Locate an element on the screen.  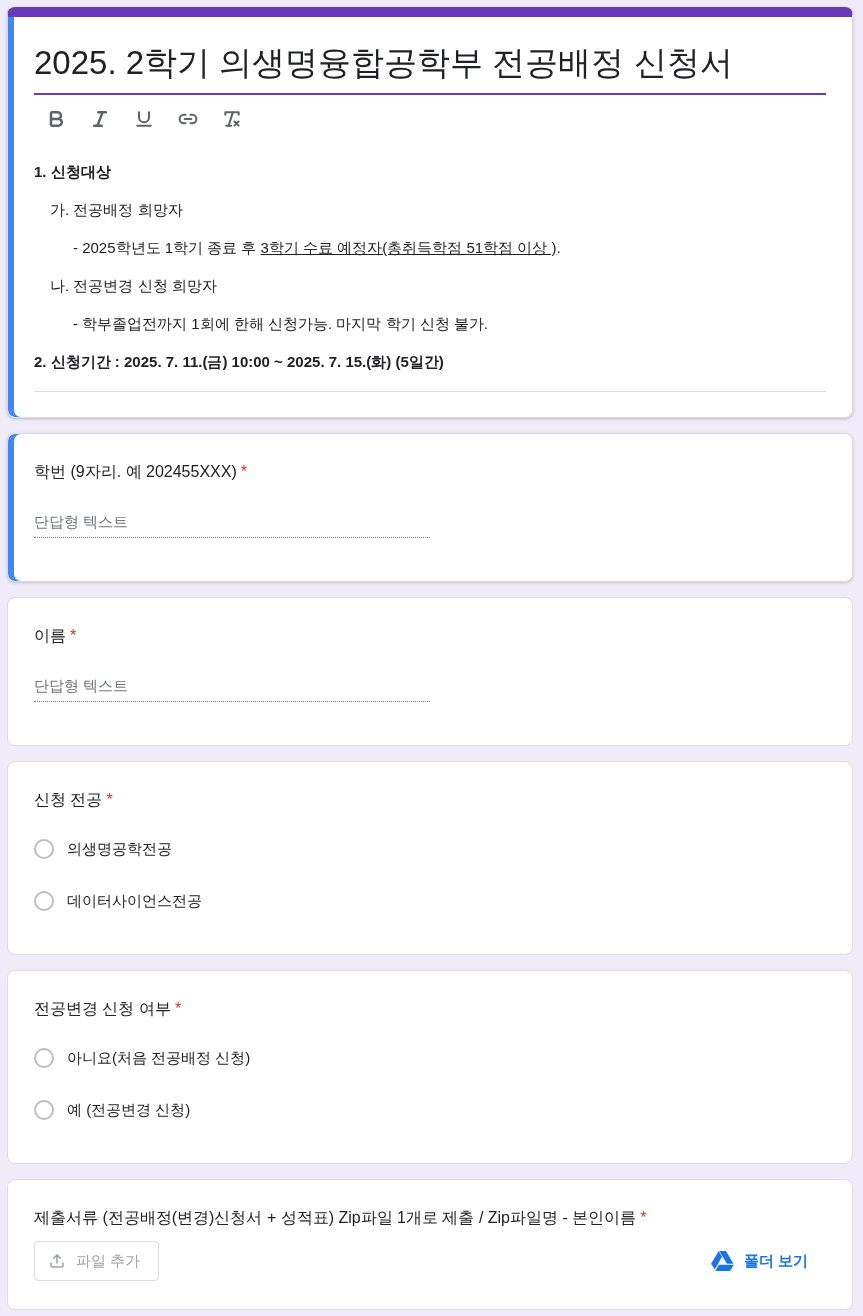
detail-text: - 학부졸업전까지 1회에 한해 신청가능. 마지막 학기 신청 불가. is located at coordinates (280, 324).